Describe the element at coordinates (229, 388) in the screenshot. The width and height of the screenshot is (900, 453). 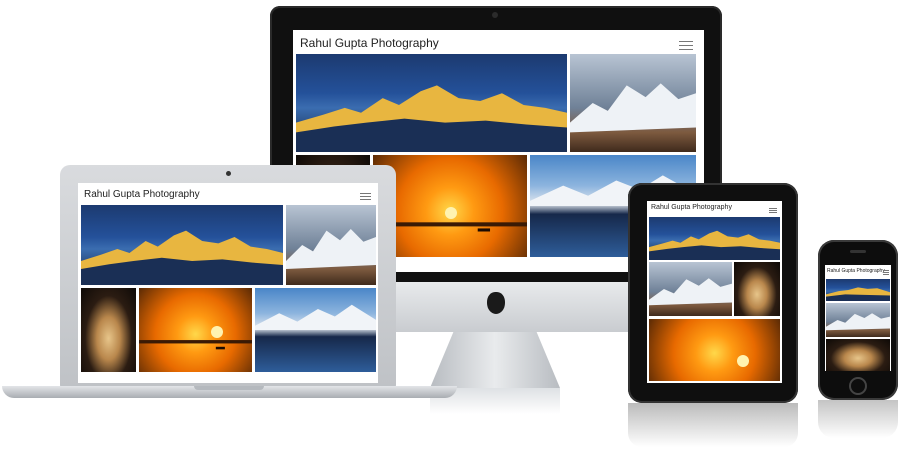
I see `laptop-trackpad-notch` at that location.